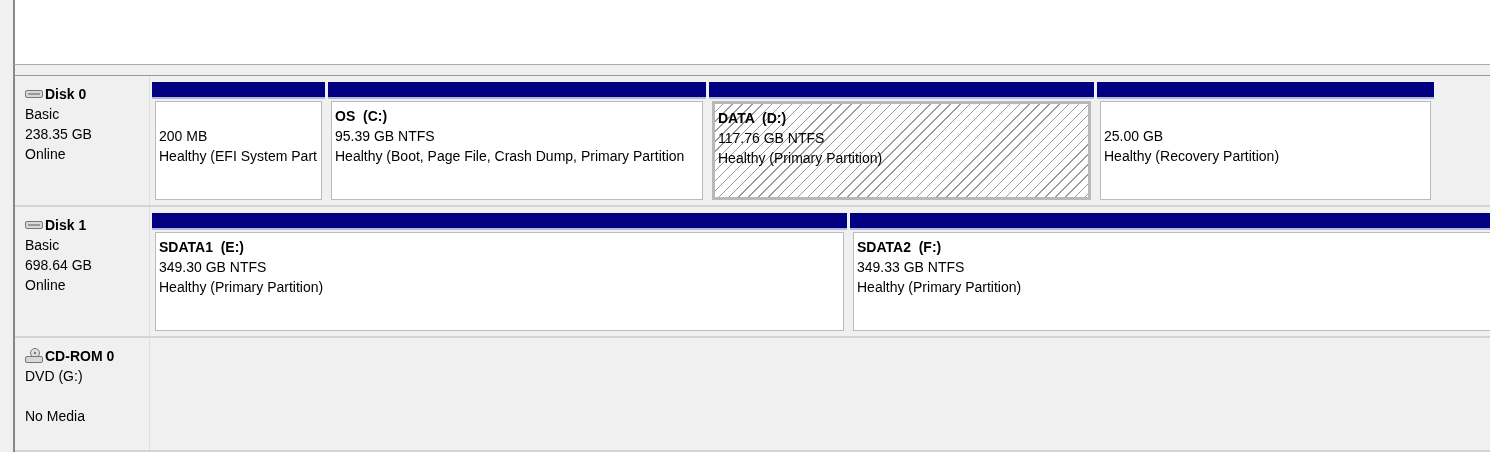 Image resolution: width=1490 pixels, height=452 pixels. I want to click on partition-status: Healthy (EFI System Part, so click(238, 156).